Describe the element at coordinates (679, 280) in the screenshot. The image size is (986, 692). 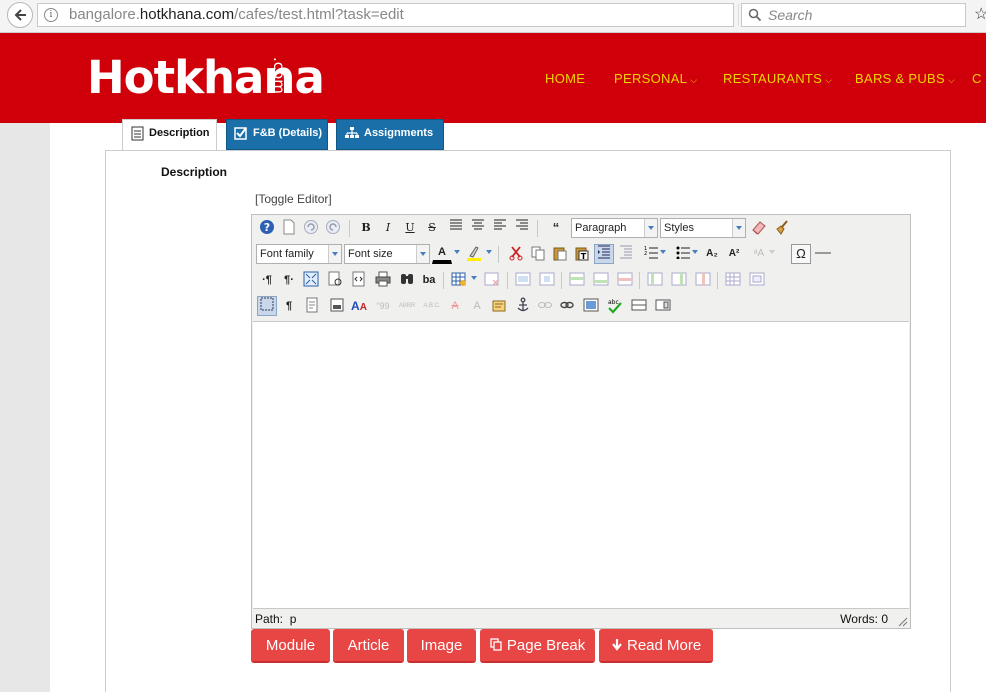
I see `col-after-icon` at that location.